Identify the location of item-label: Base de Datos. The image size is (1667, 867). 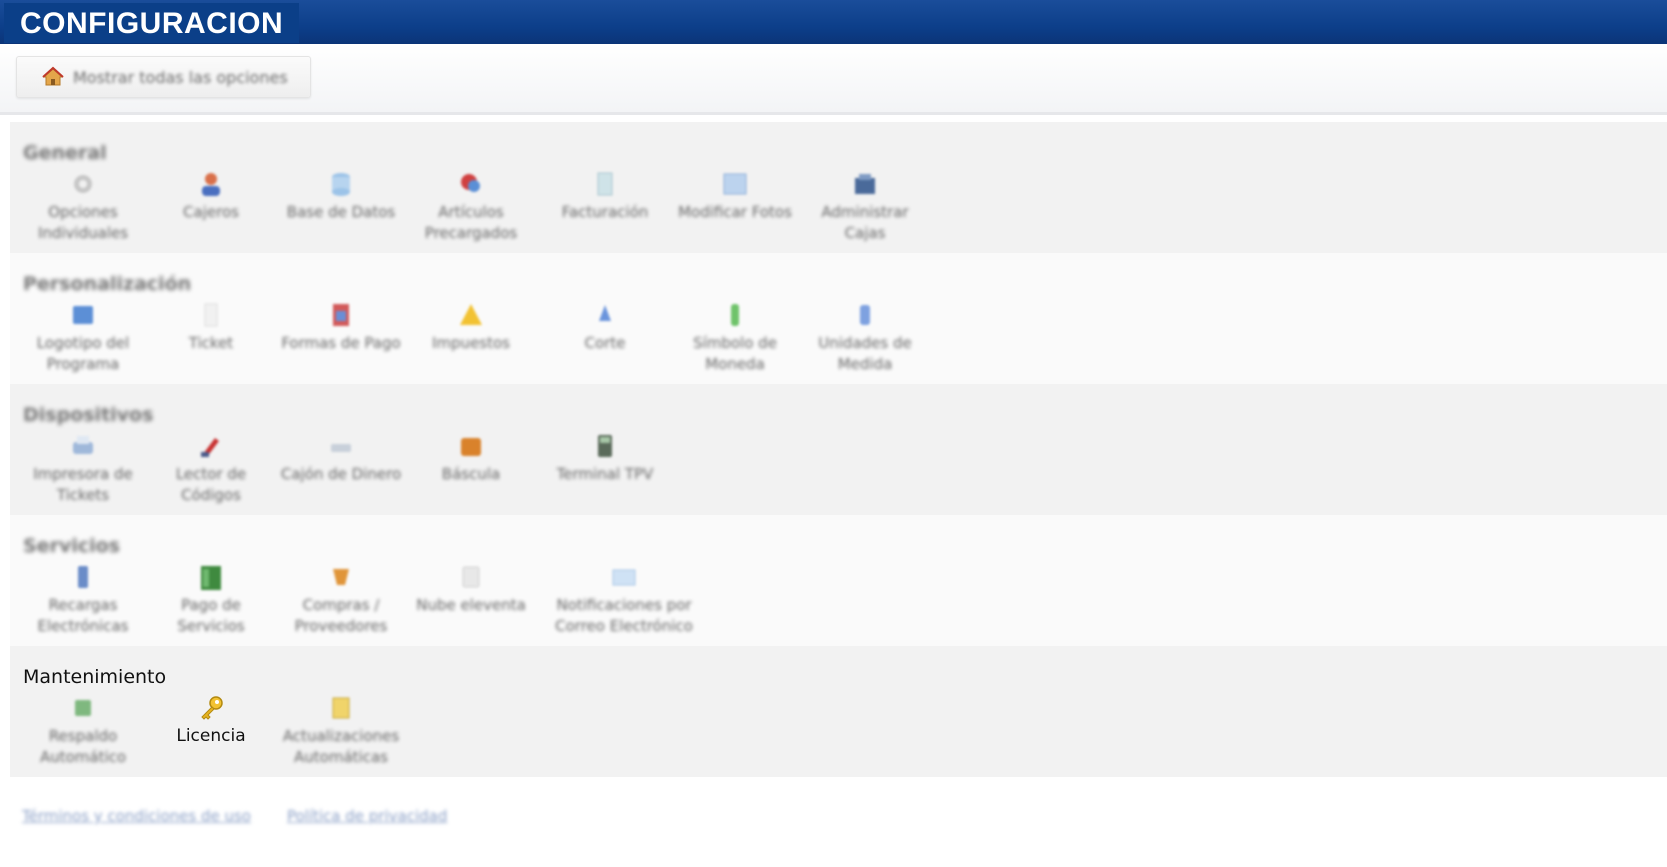
(341, 212).